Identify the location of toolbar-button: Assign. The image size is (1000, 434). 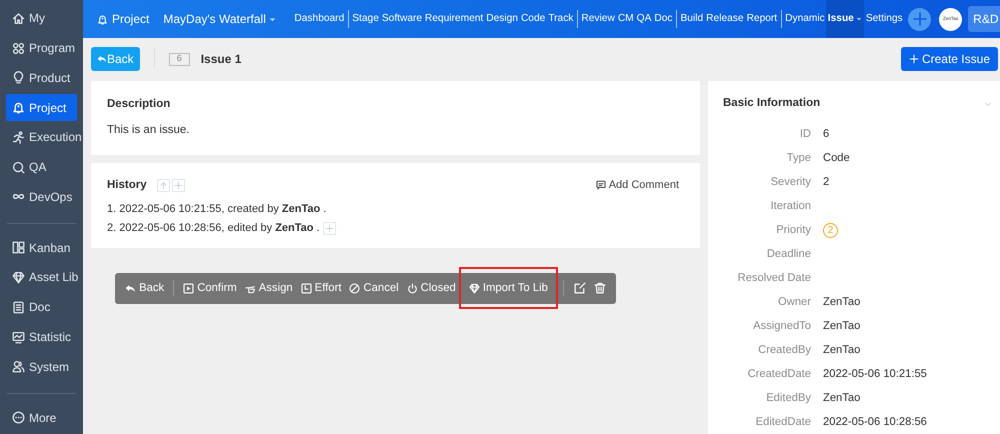
(269, 288).